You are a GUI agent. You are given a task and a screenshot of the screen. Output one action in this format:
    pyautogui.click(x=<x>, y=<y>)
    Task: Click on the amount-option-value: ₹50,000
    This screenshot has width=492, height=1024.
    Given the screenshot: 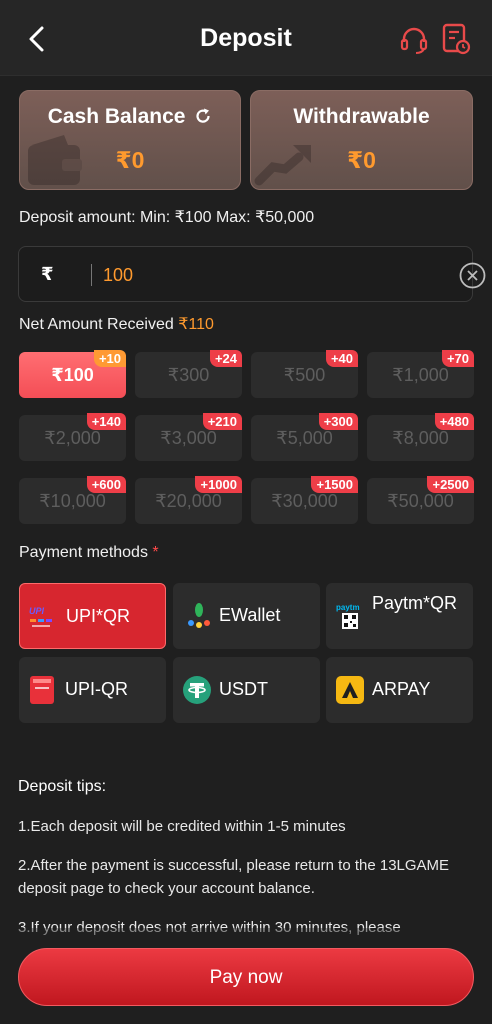 What is the action you would take?
    pyautogui.click(x=420, y=501)
    